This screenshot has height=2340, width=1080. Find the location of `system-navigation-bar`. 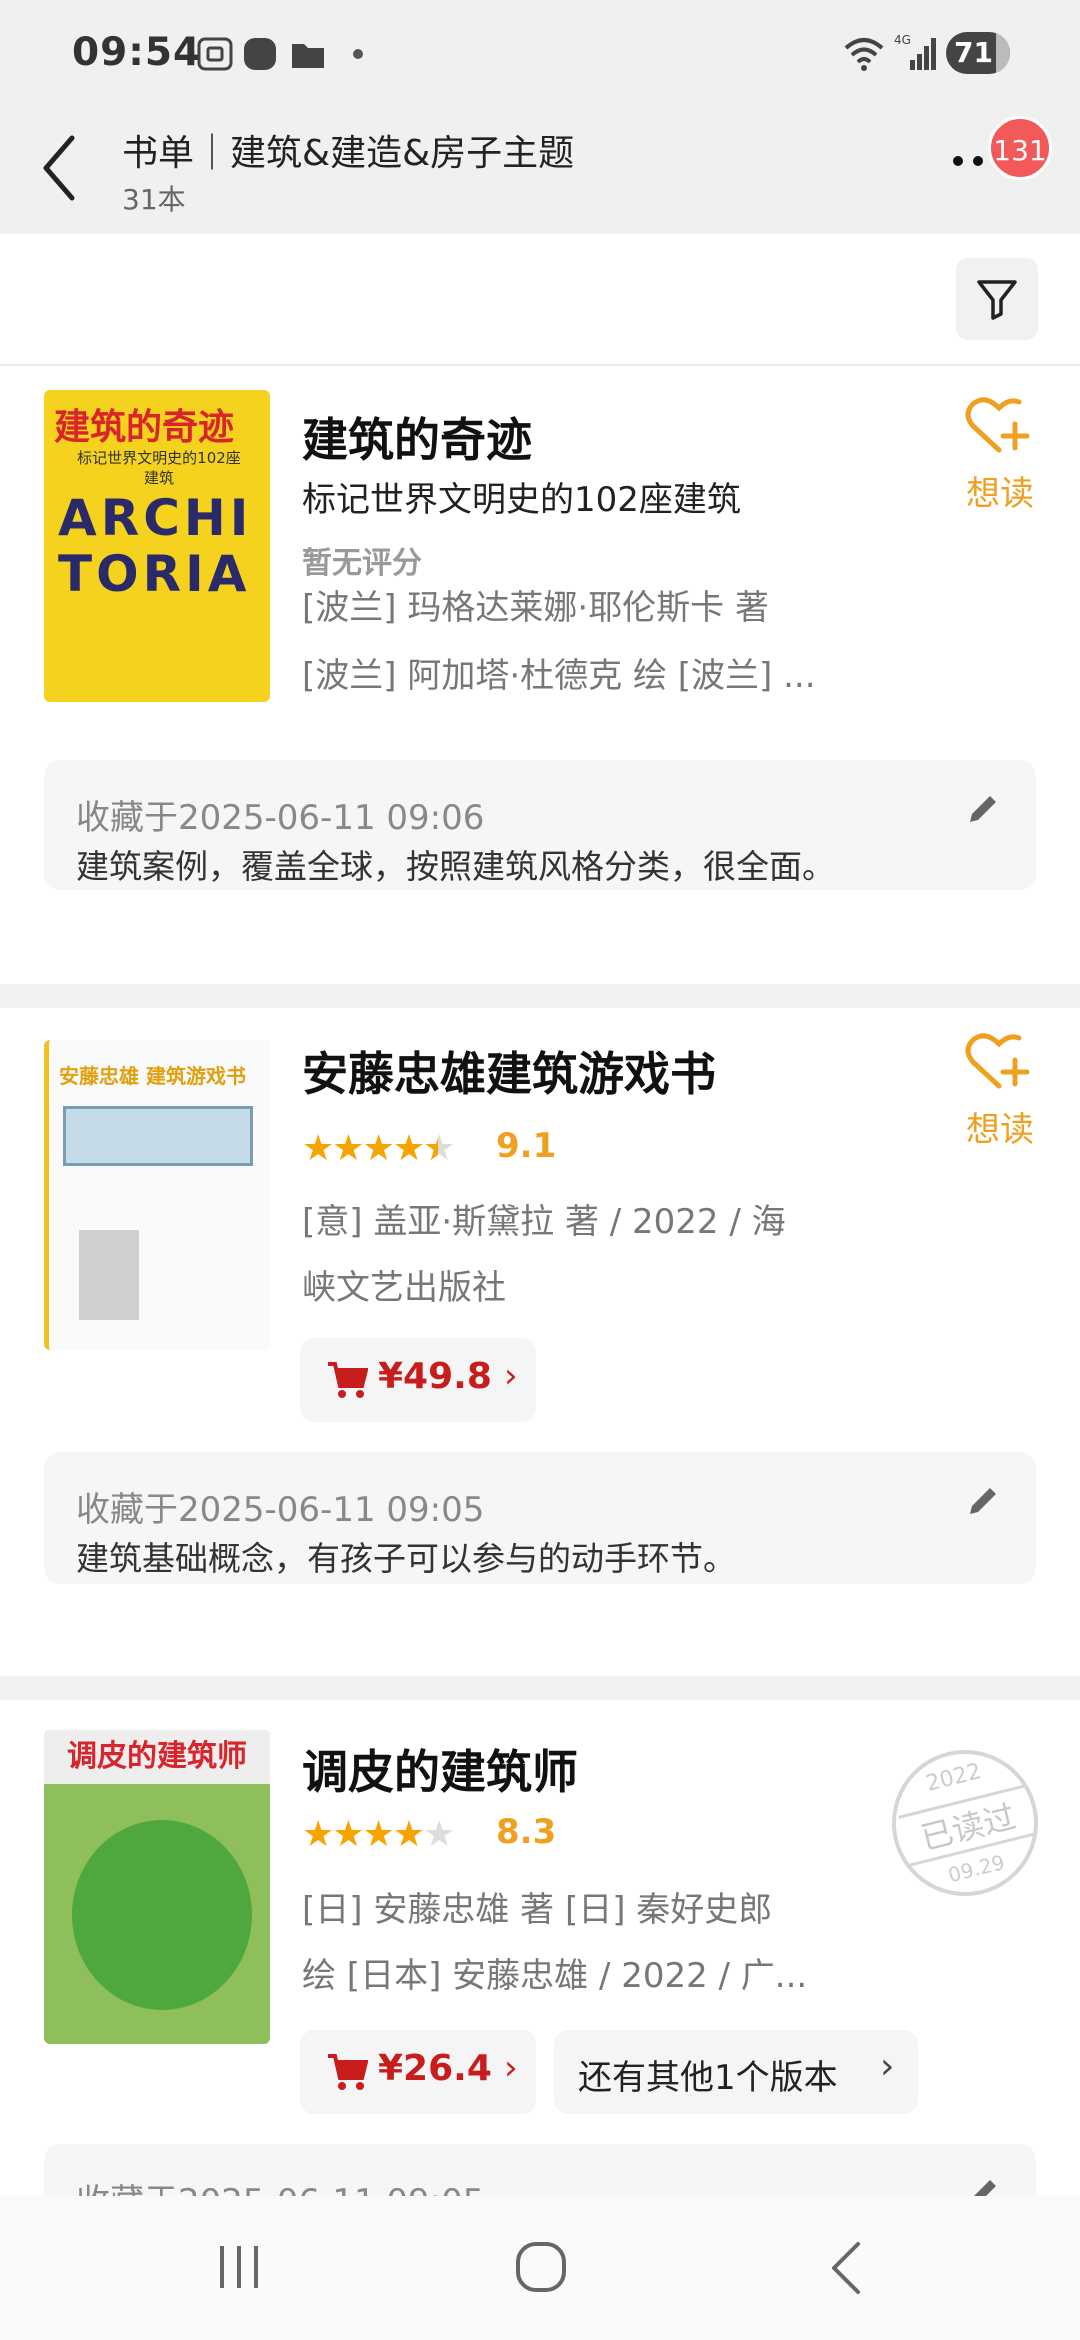

system-navigation-bar is located at coordinates (540, 2268).